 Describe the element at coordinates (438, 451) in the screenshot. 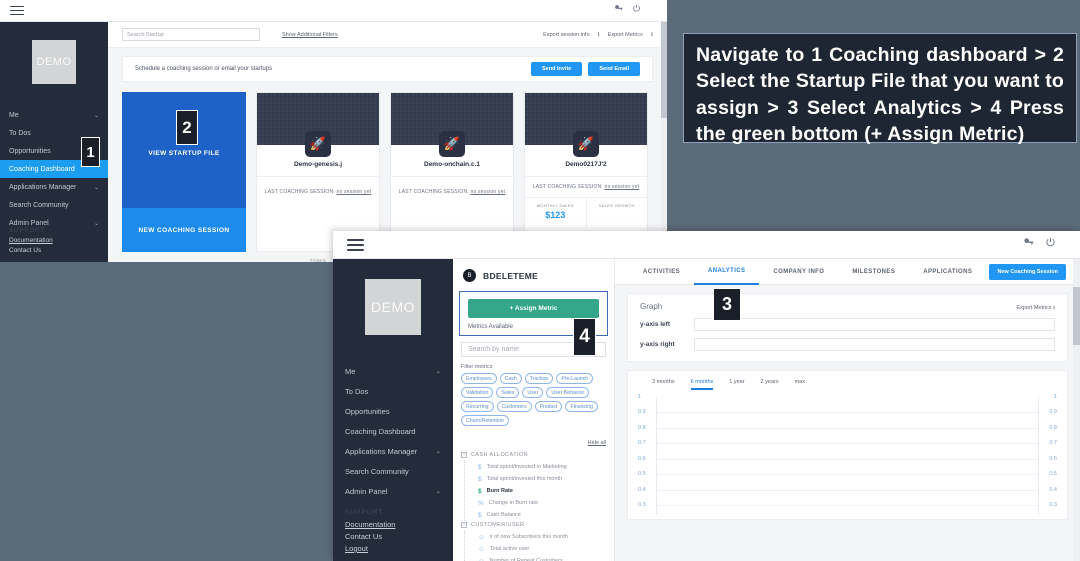

I see `chevron-down-icon: ⌄` at that location.